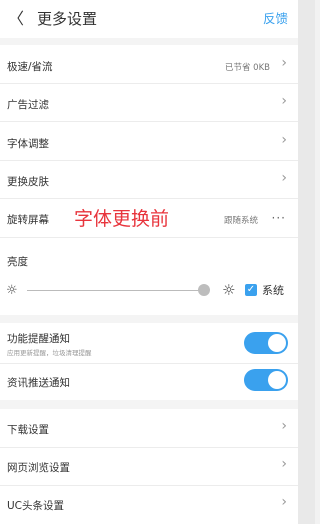  Describe the element at coordinates (149, 141) in the screenshot. I see `font-size-row: 字体调整 ›` at that location.